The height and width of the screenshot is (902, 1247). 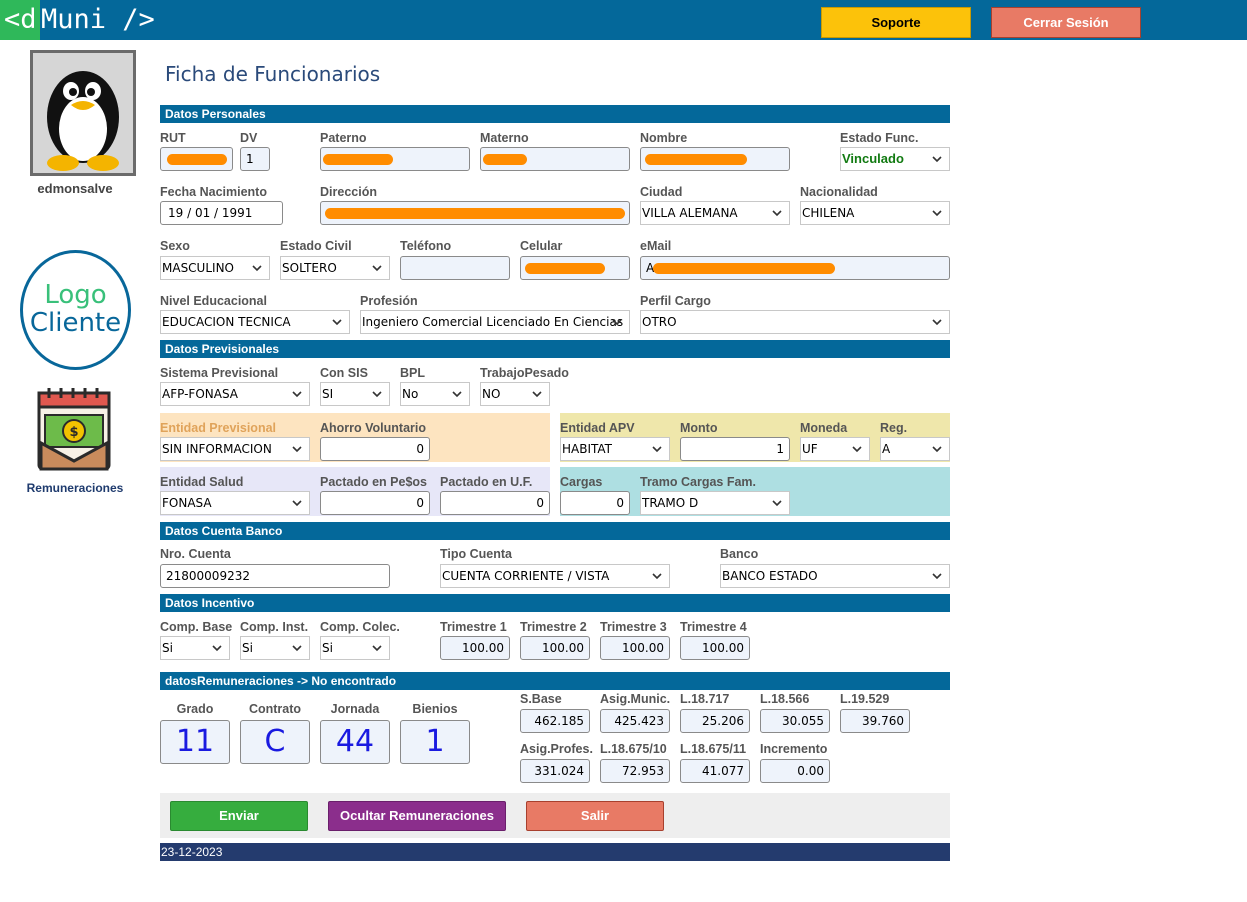 What do you see at coordinates (690, 213) in the screenshot?
I see `ciudad-value: VILLA ALEMANA` at bounding box center [690, 213].